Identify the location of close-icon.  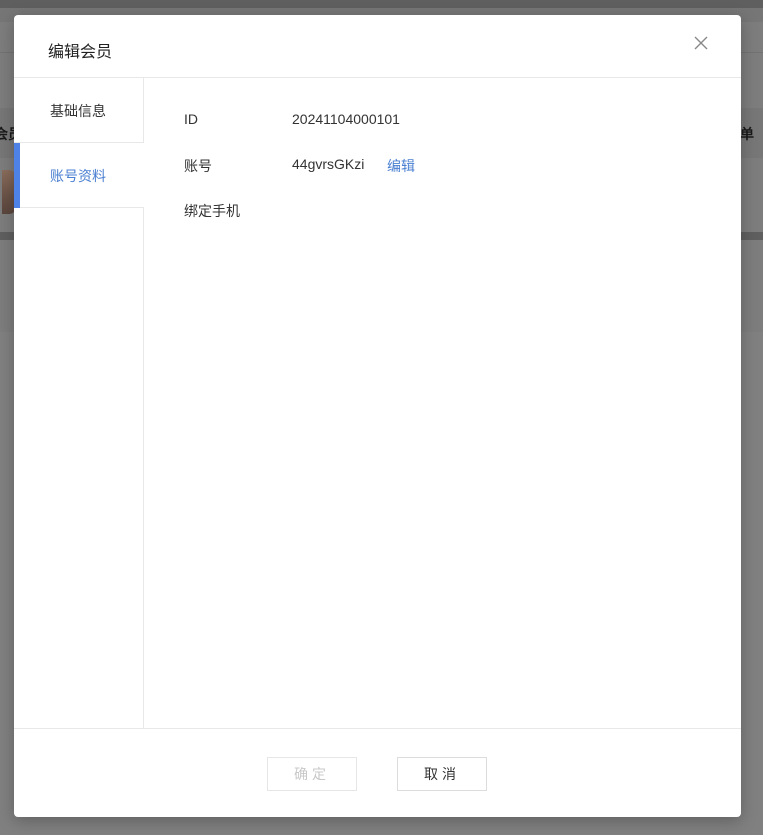
(701, 43).